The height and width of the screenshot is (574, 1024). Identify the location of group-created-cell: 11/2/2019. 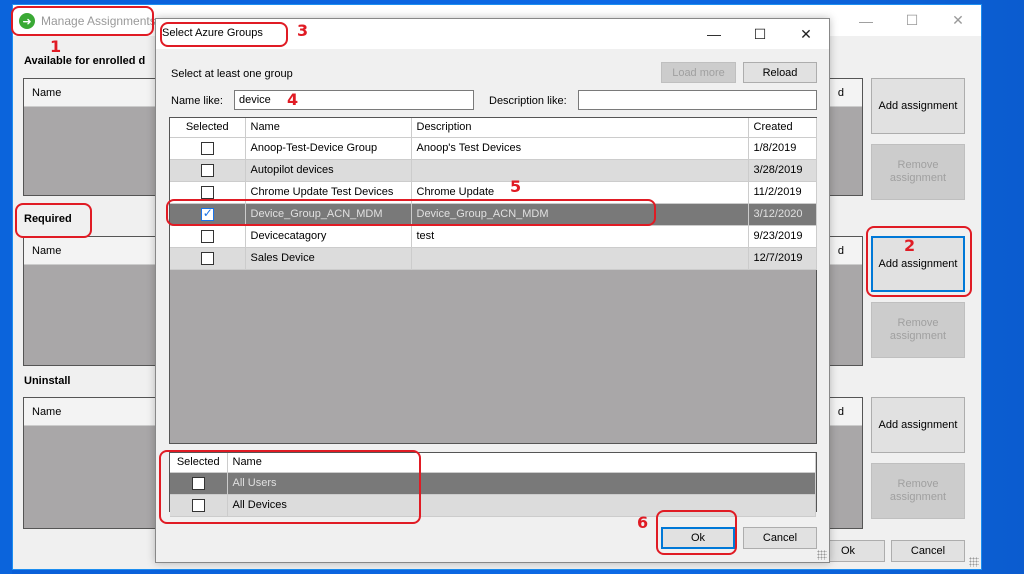
(782, 192).